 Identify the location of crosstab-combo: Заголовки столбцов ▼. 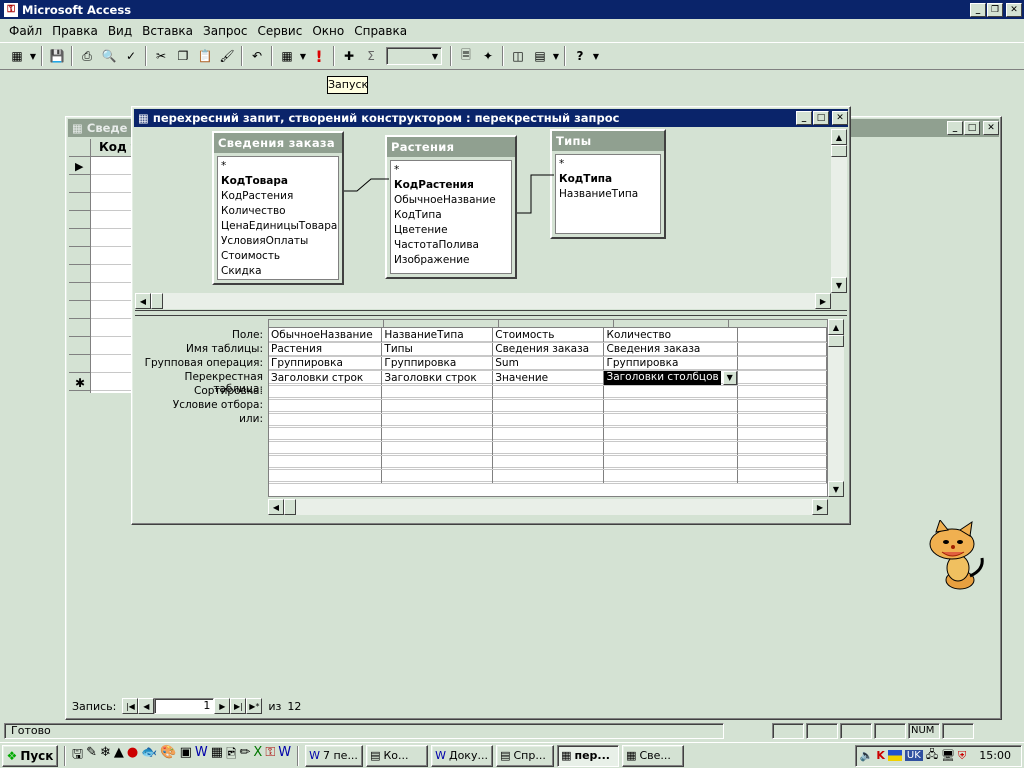
(670, 378).